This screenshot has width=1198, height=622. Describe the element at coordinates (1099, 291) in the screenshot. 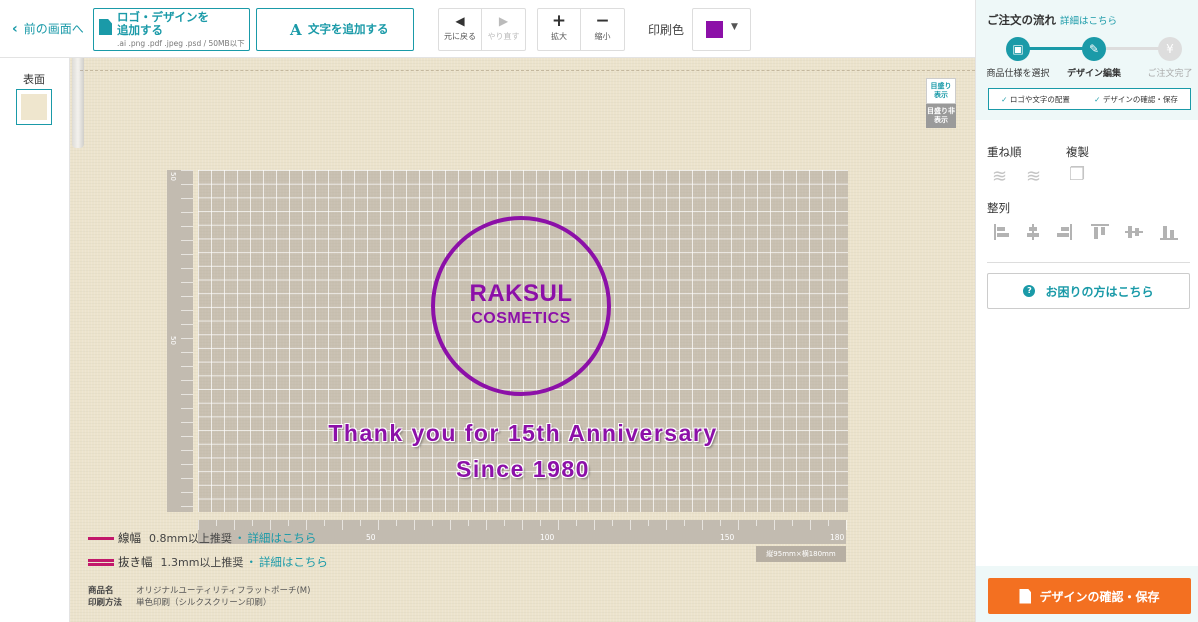

I see `help-label: お困りの方はこちら` at that location.